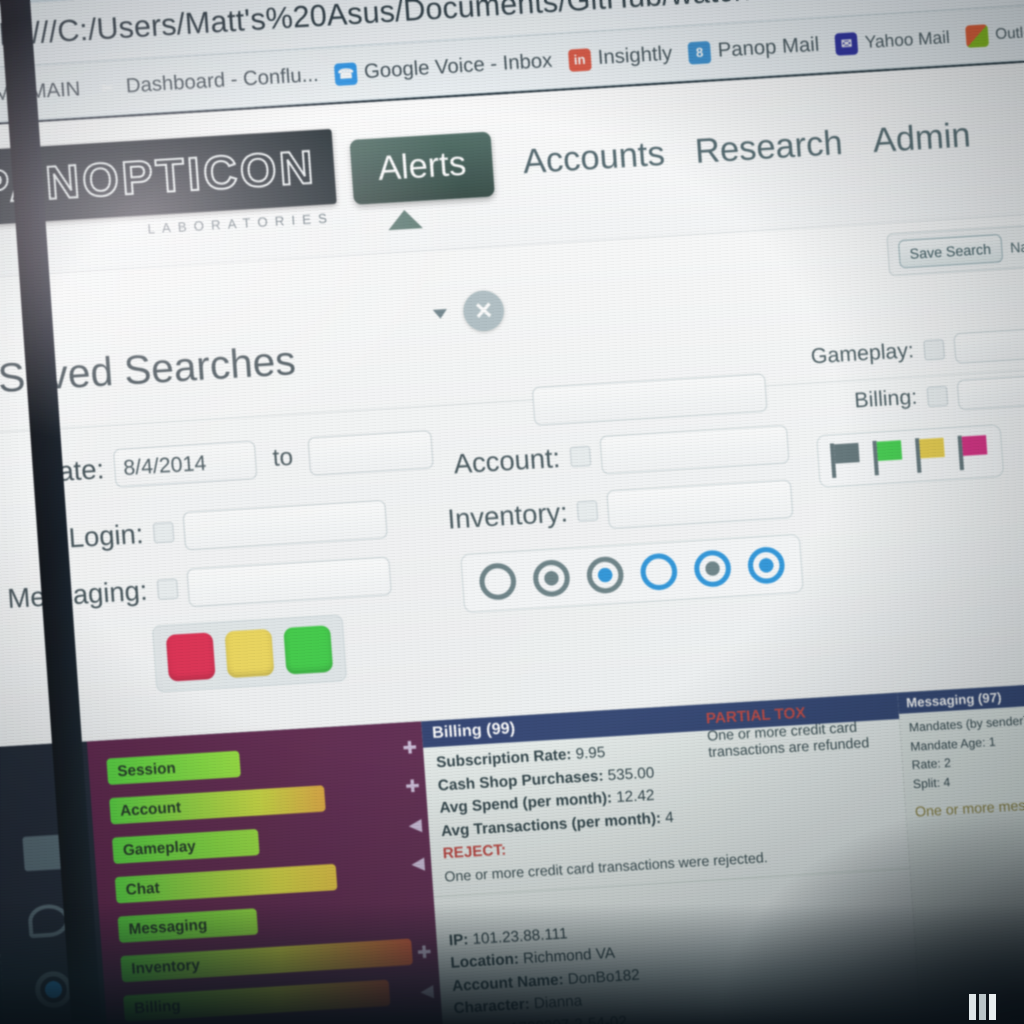 The width and height of the screenshot is (1024, 1024). What do you see at coordinates (769, 147) in the screenshot?
I see `nav-item-research: Research` at bounding box center [769, 147].